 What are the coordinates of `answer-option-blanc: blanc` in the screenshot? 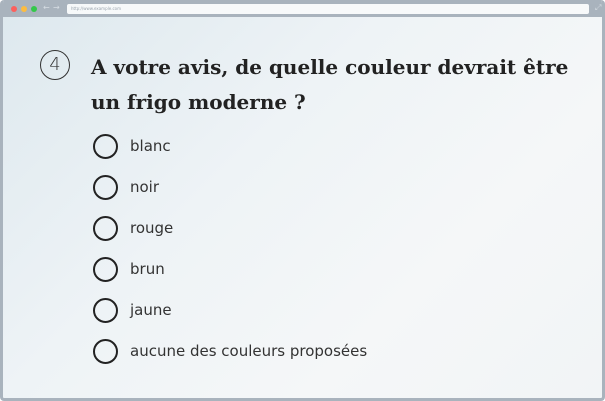 It's located at (230, 146).